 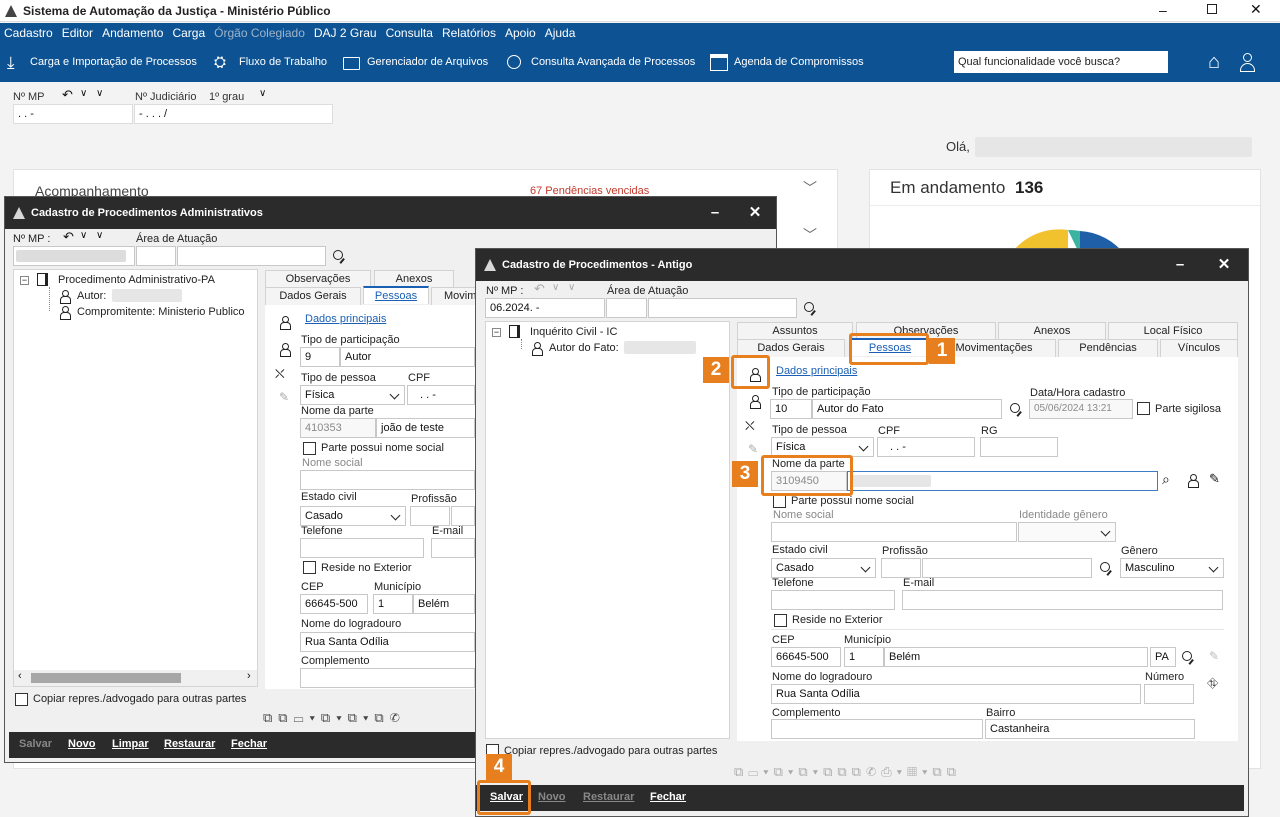 I want to click on win2-estado-civil-select: Casado, so click(x=823, y=568).